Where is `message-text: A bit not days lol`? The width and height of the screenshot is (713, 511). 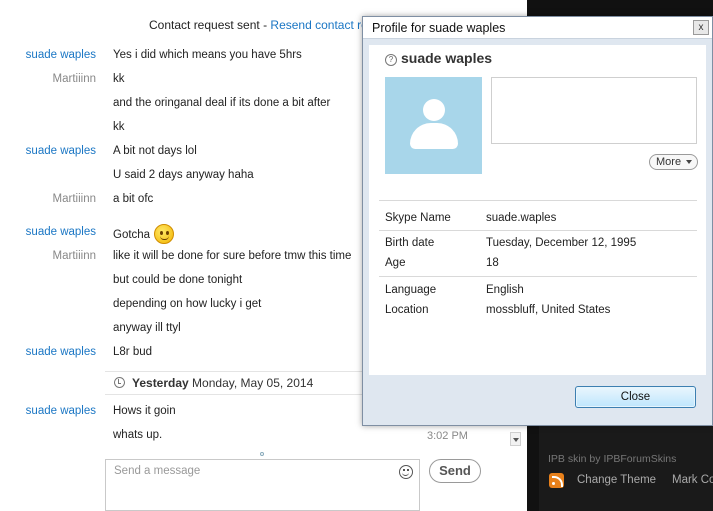
message-text: A bit not days lol is located at coordinates (155, 151).